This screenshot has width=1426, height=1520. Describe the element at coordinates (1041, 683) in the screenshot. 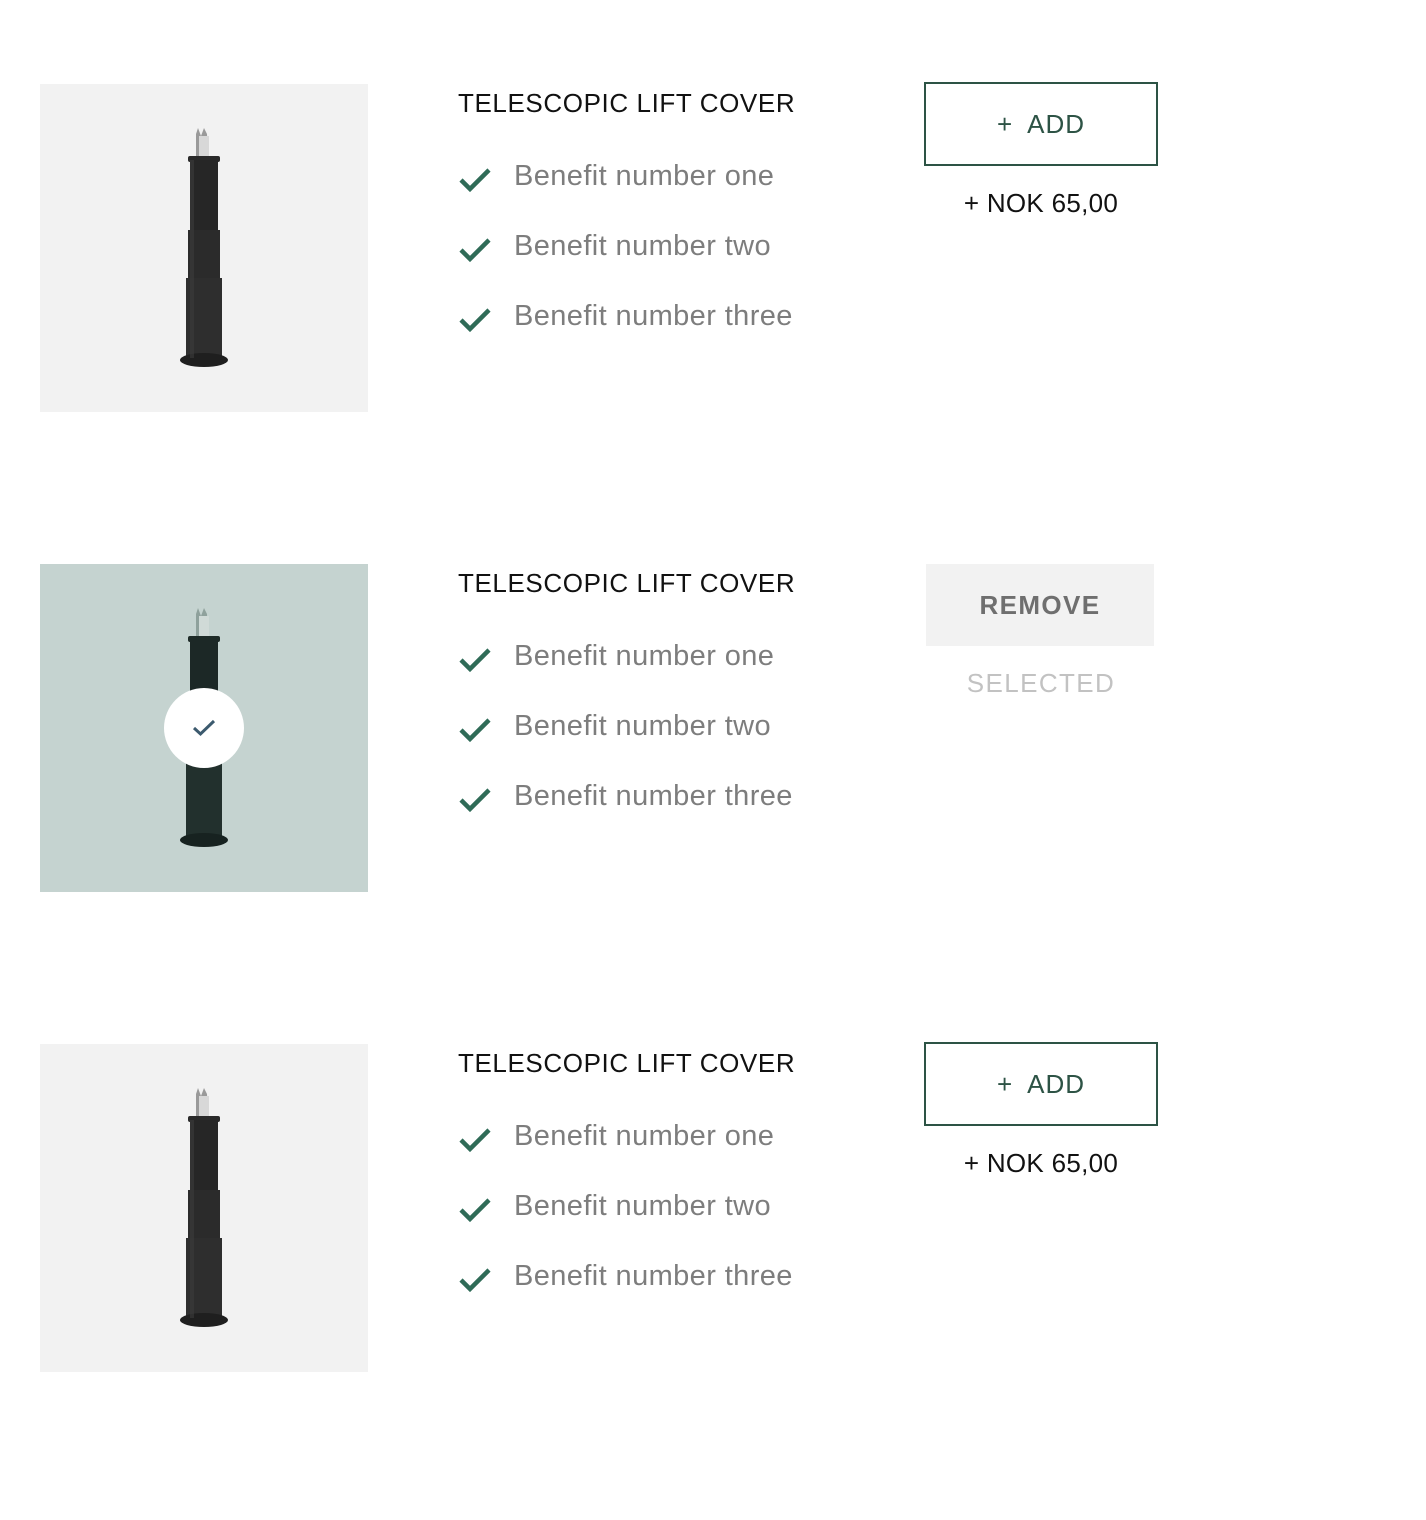

I see `selected-status: SELECTED` at that location.